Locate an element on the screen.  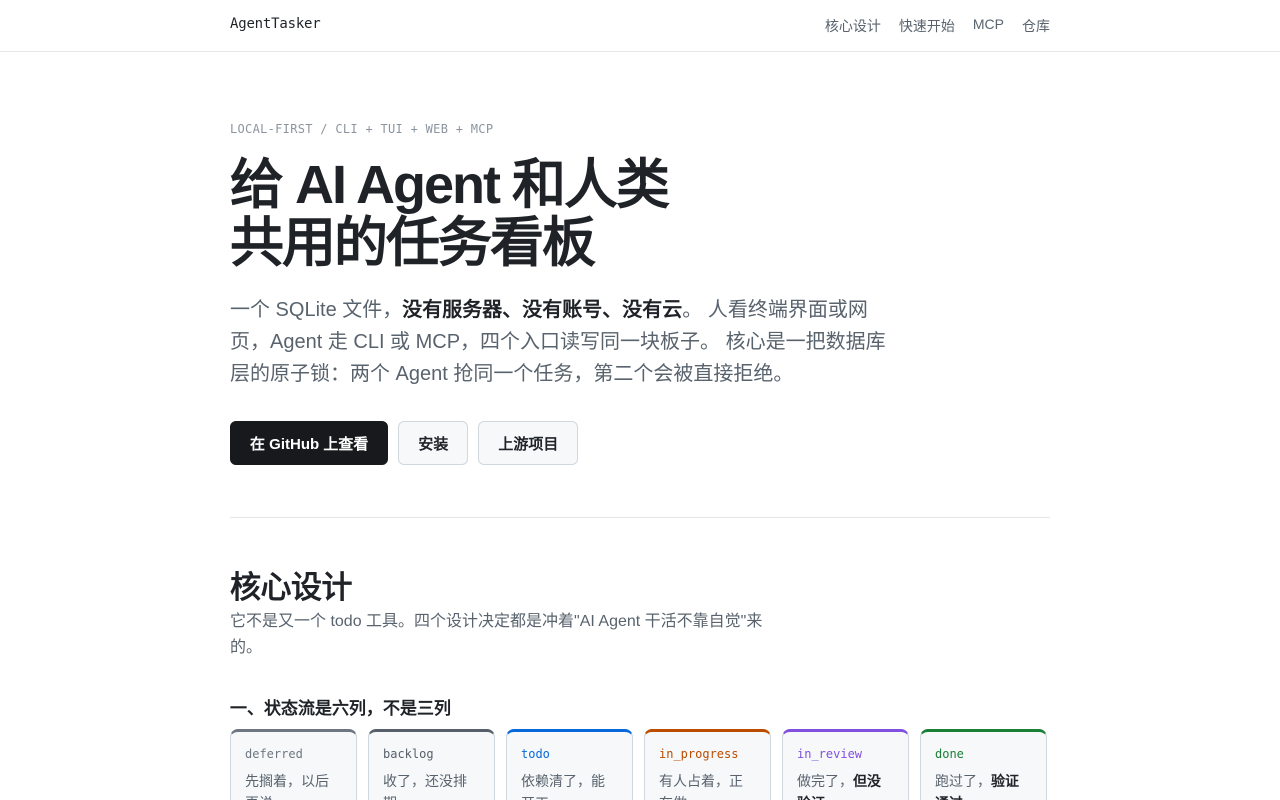
state-description: 有人占着，正在做 is located at coordinates (707, 785).